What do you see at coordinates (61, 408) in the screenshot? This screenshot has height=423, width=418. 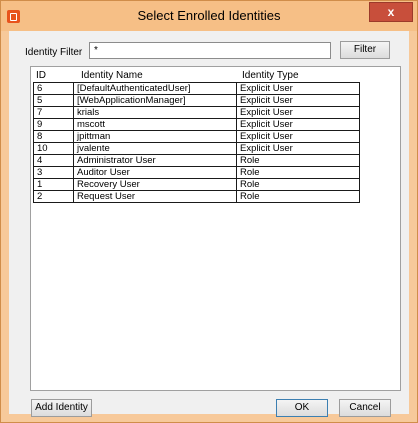 I see `add-identity-button: Add Identity` at bounding box center [61, 408].